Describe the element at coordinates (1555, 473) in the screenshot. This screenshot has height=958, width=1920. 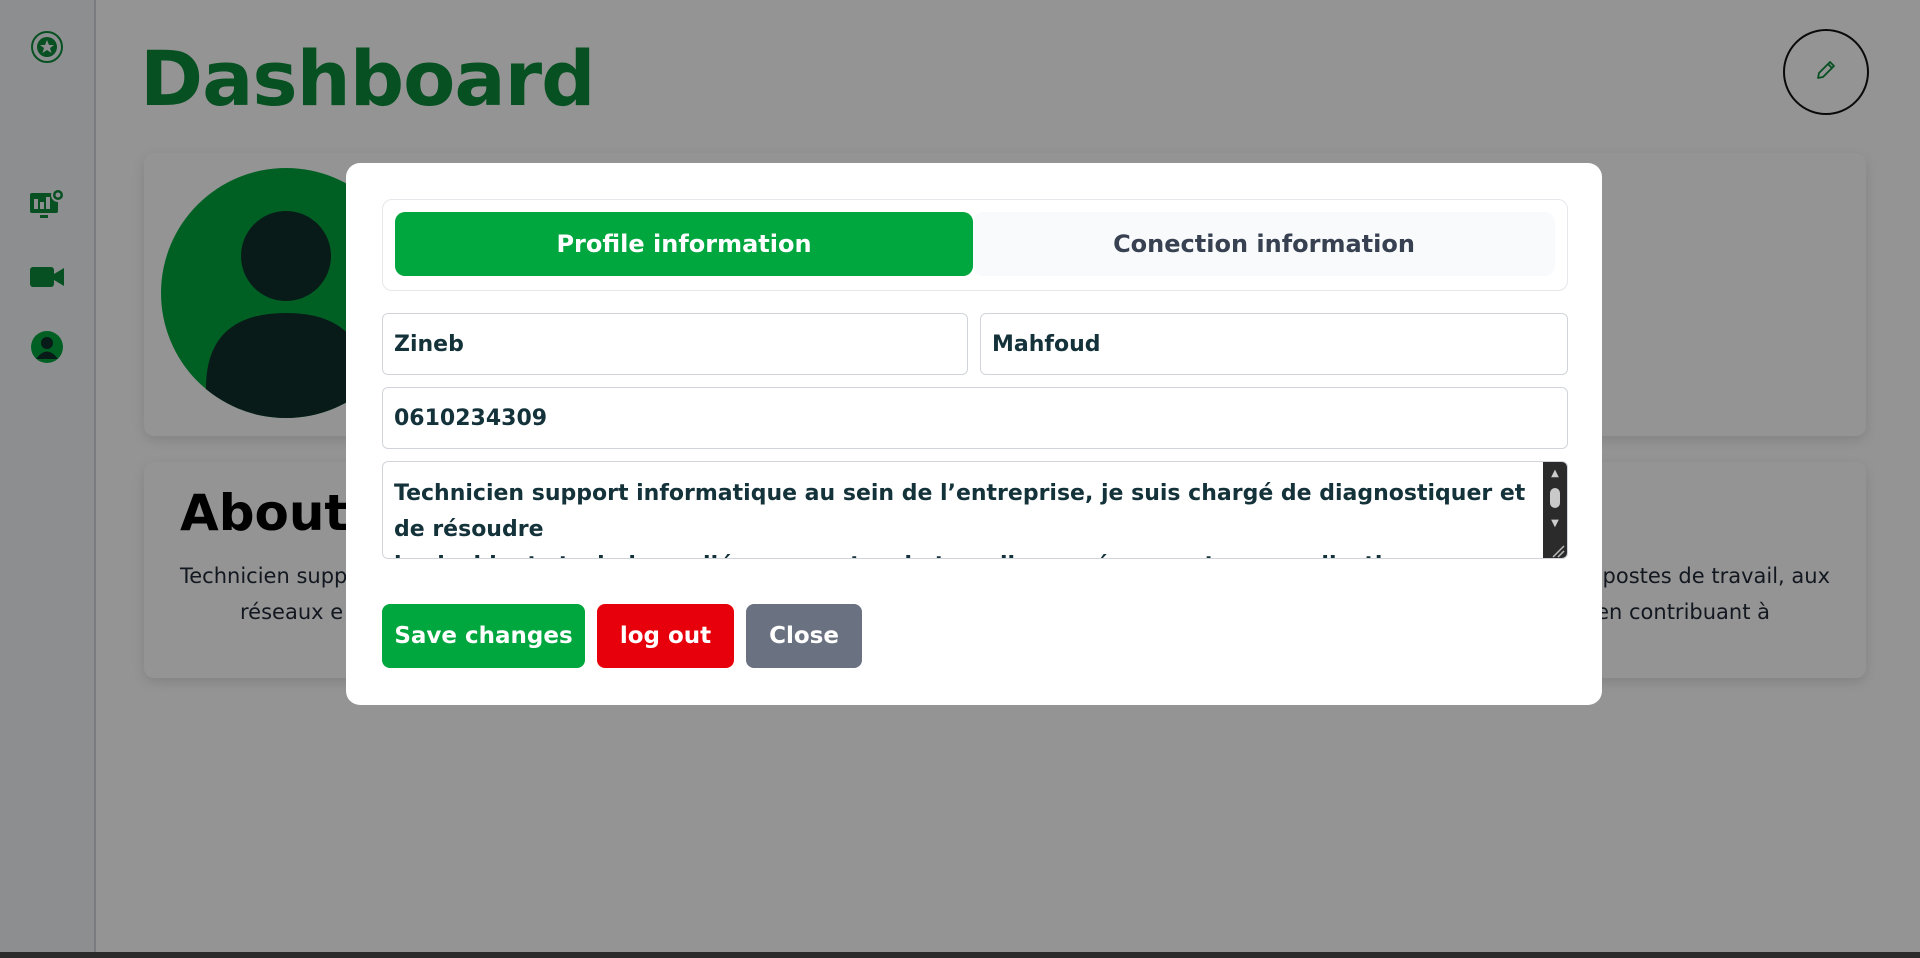
I see `scroll-up-icon: ▲` at that location.